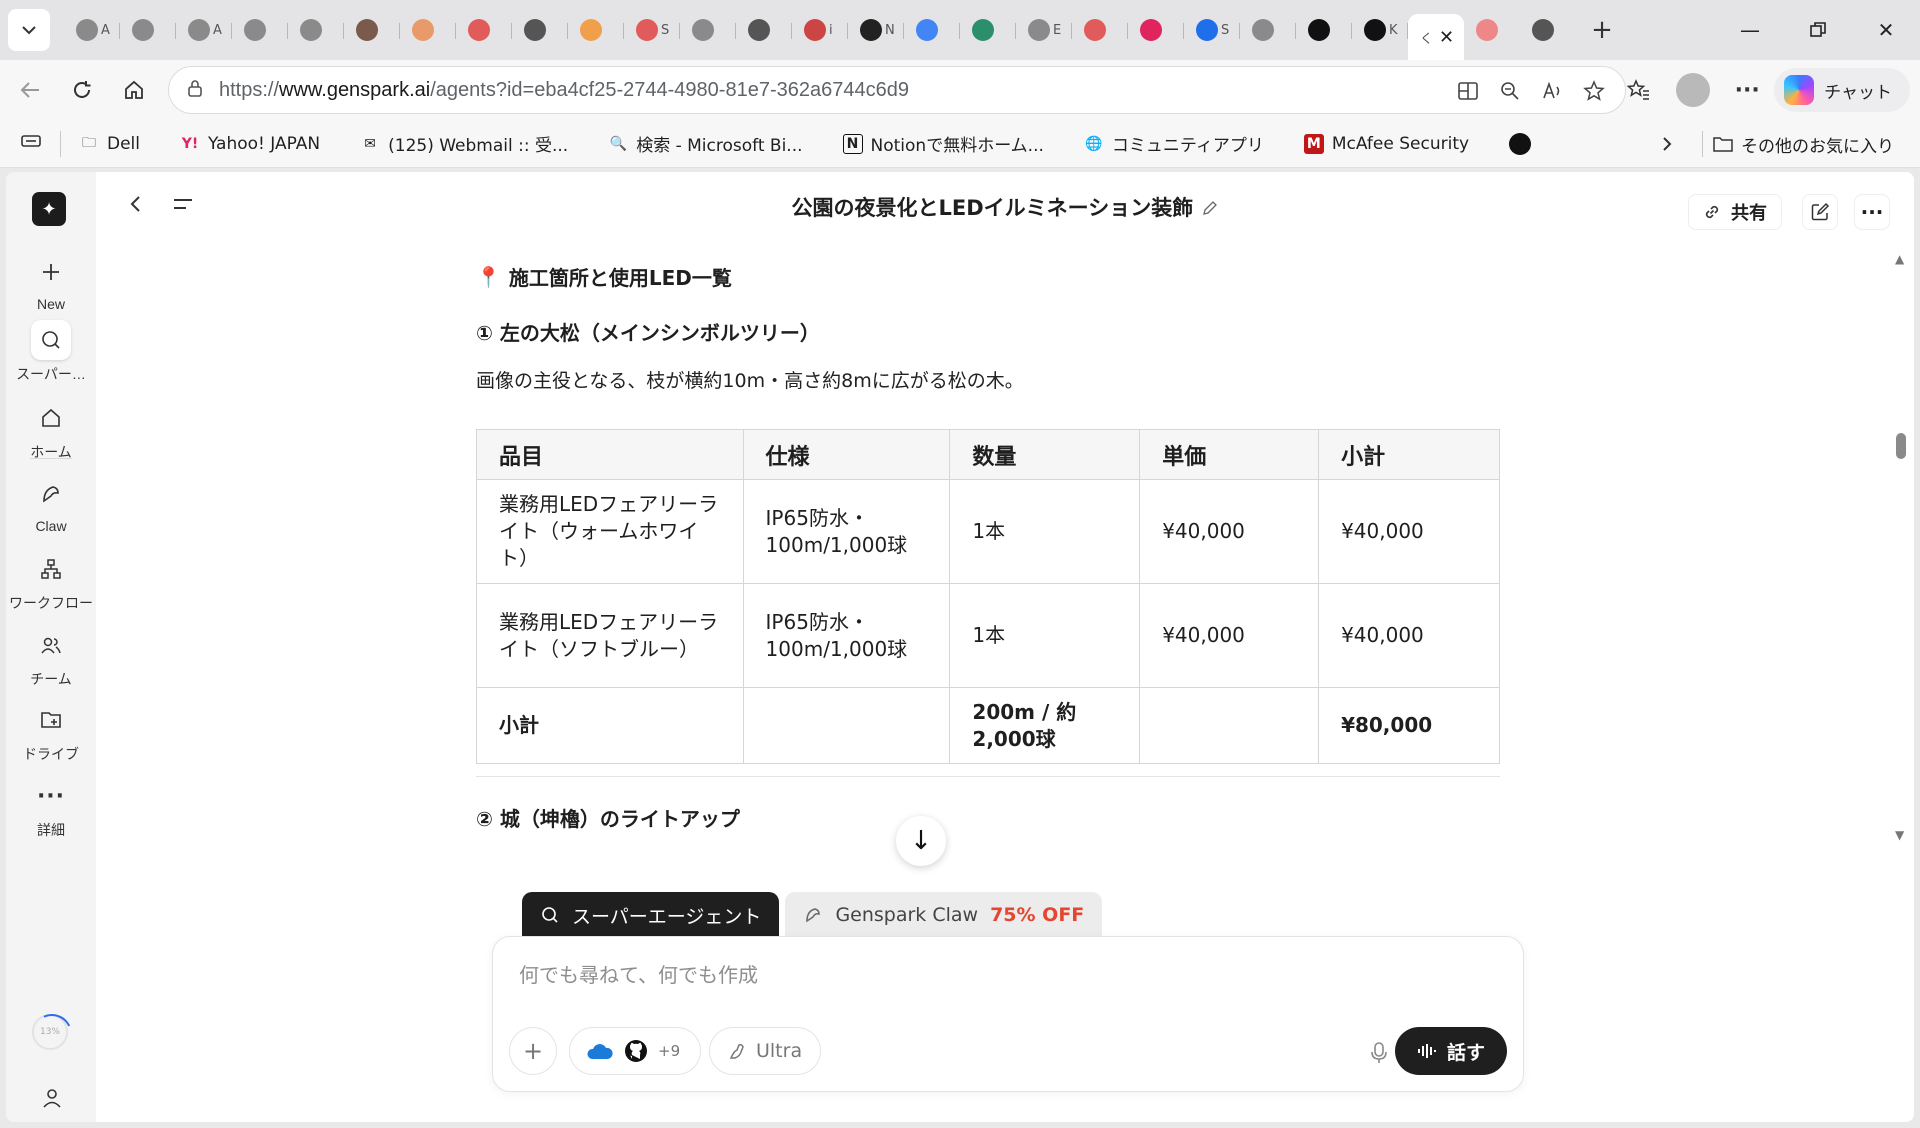 The width and height of the screenshot is (1920, 1128). What do you see at coordinates (1886, 30) in the screenshot?
I see `close-window-button: ✕` at bounding box center [1886, 30].